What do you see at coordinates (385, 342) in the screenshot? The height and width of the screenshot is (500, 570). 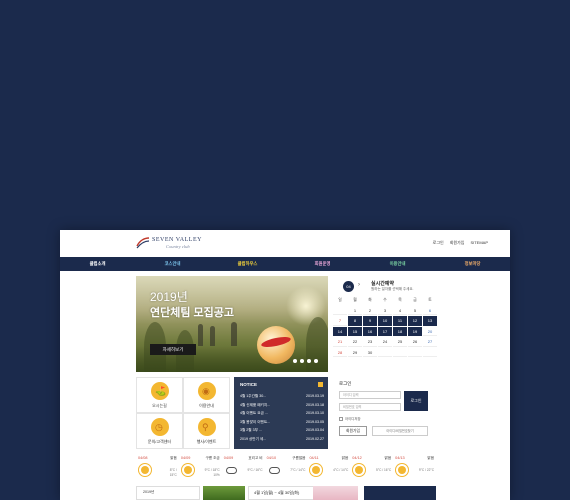 I see `calendar-day: 24` at bounding box center [385, 342].